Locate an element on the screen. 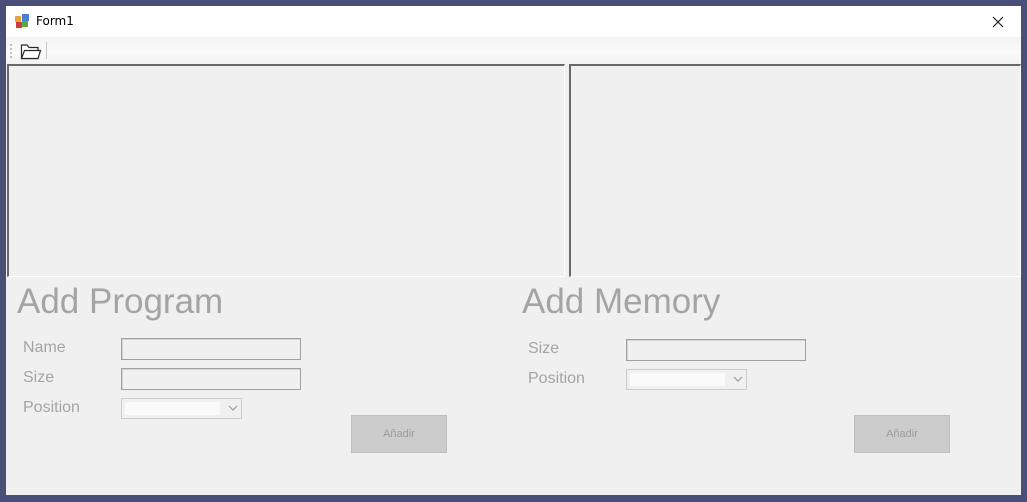  close-button is located at coordinates (998, 21).